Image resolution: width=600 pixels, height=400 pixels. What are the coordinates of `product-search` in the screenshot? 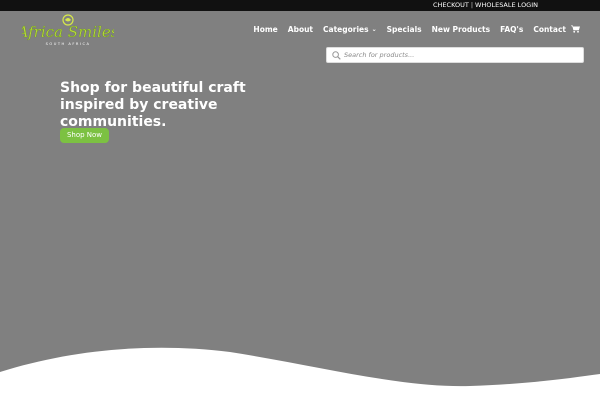 It's located at (455, 55).